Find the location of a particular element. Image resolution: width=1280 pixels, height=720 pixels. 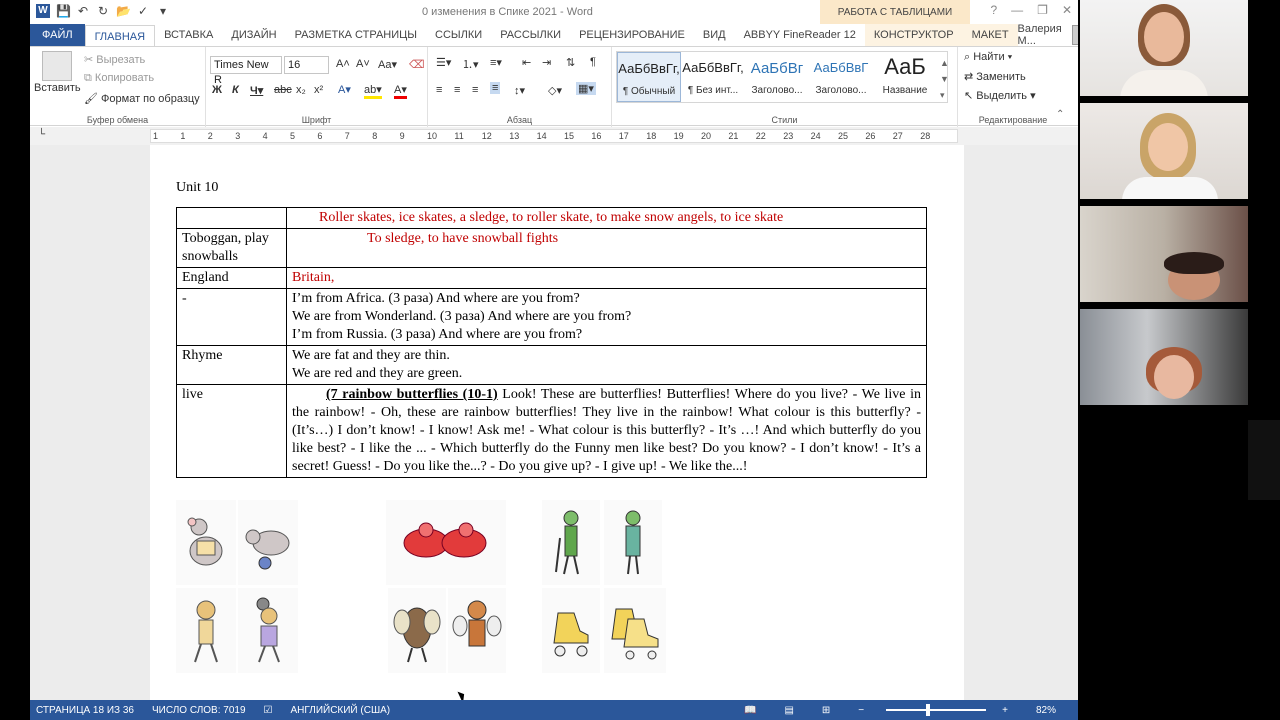

zoom-slider is located at coordinates (936, 710).